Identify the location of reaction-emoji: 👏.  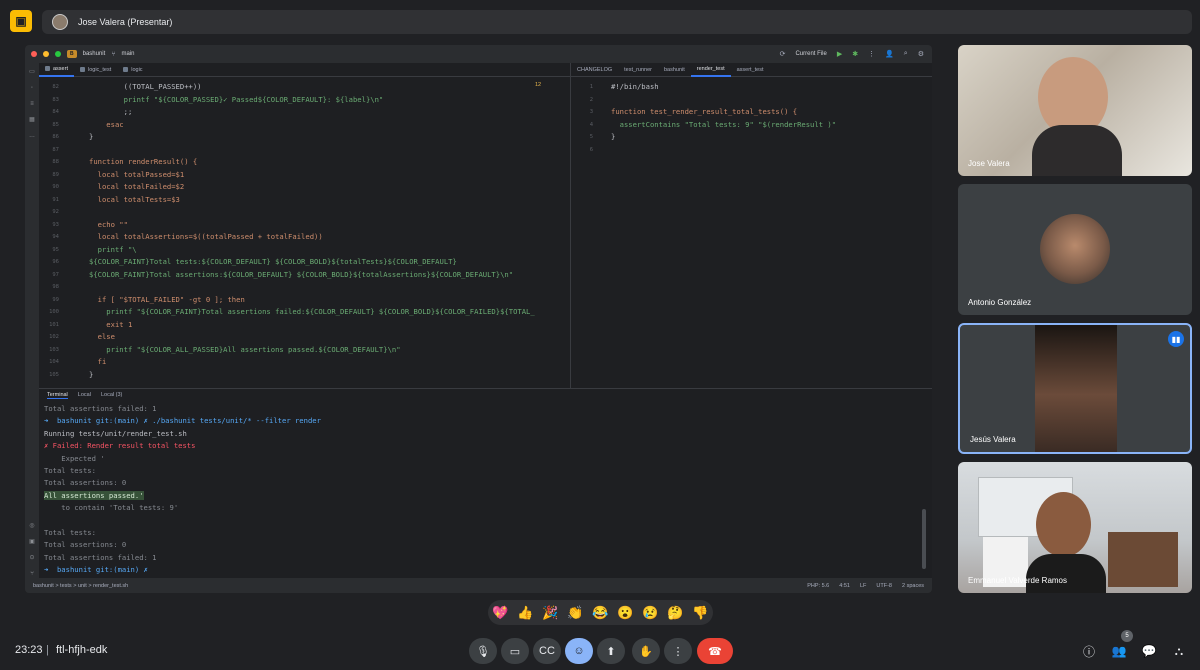
(575, 613).